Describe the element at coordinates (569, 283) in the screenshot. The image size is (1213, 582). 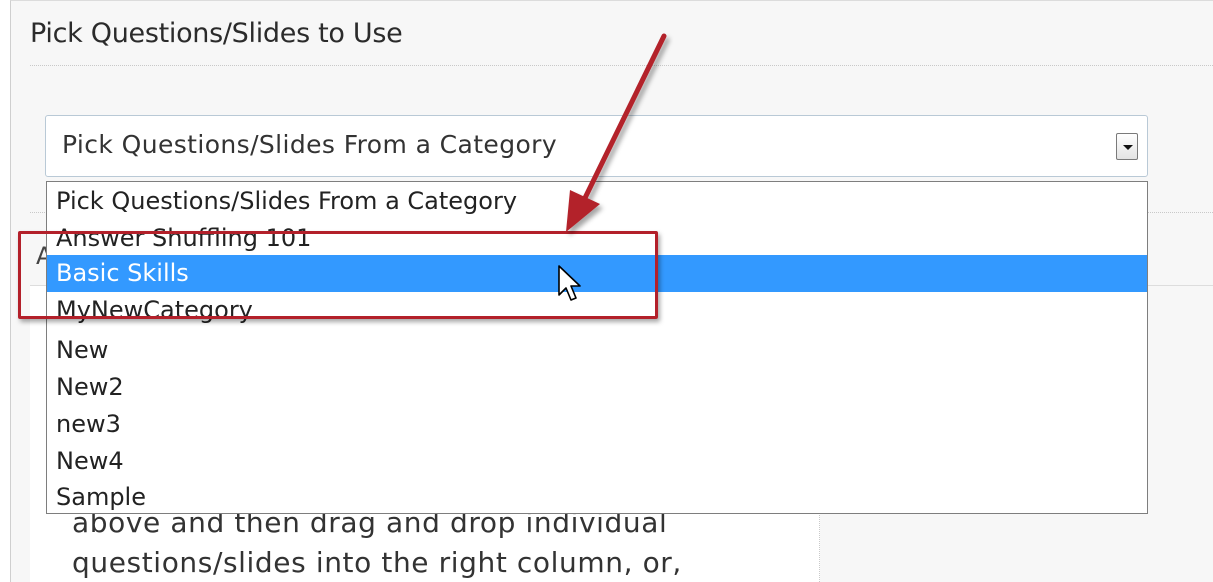
I see `mouse-pointer-icon` at that location.